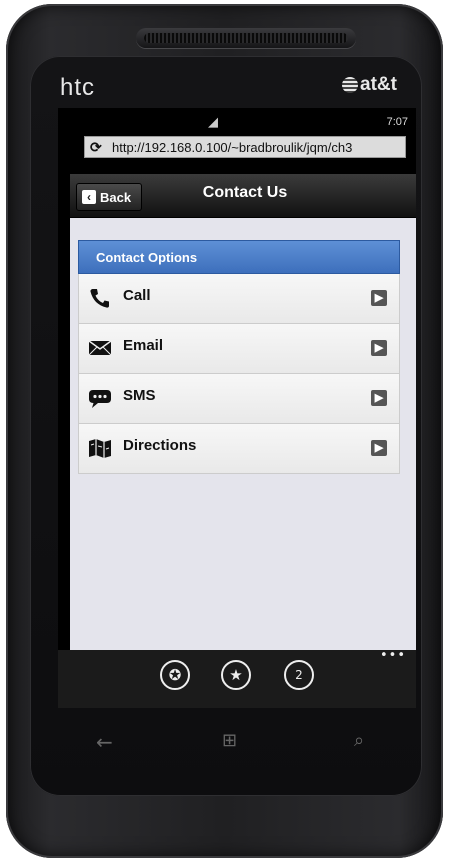 This screenshot has width=449, height=862. What do you see at coordinates (239, 299) in the screenshot?
I see `list-item-call: Call ▶` at bounding box center [239, 299].